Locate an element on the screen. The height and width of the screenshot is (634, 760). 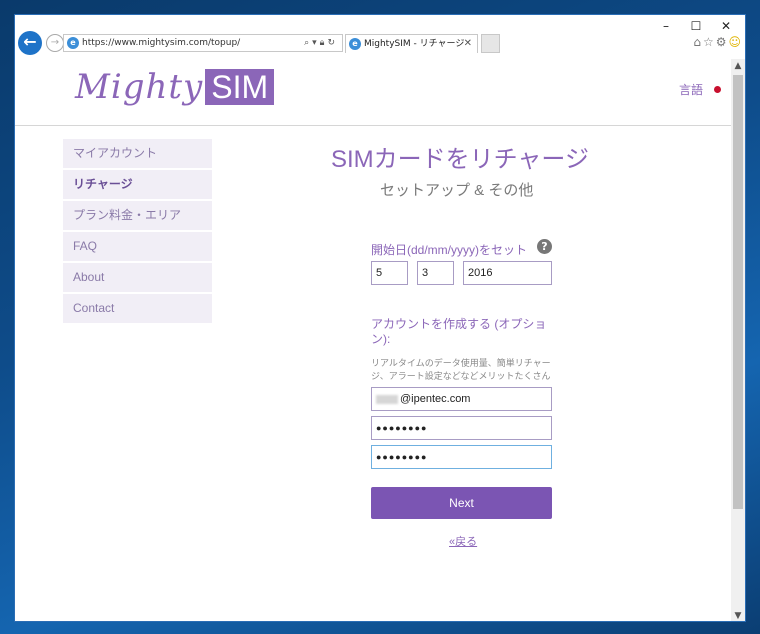
address-actions: ⌕▾🔒︎↻ is located at coordinates (321, 43).